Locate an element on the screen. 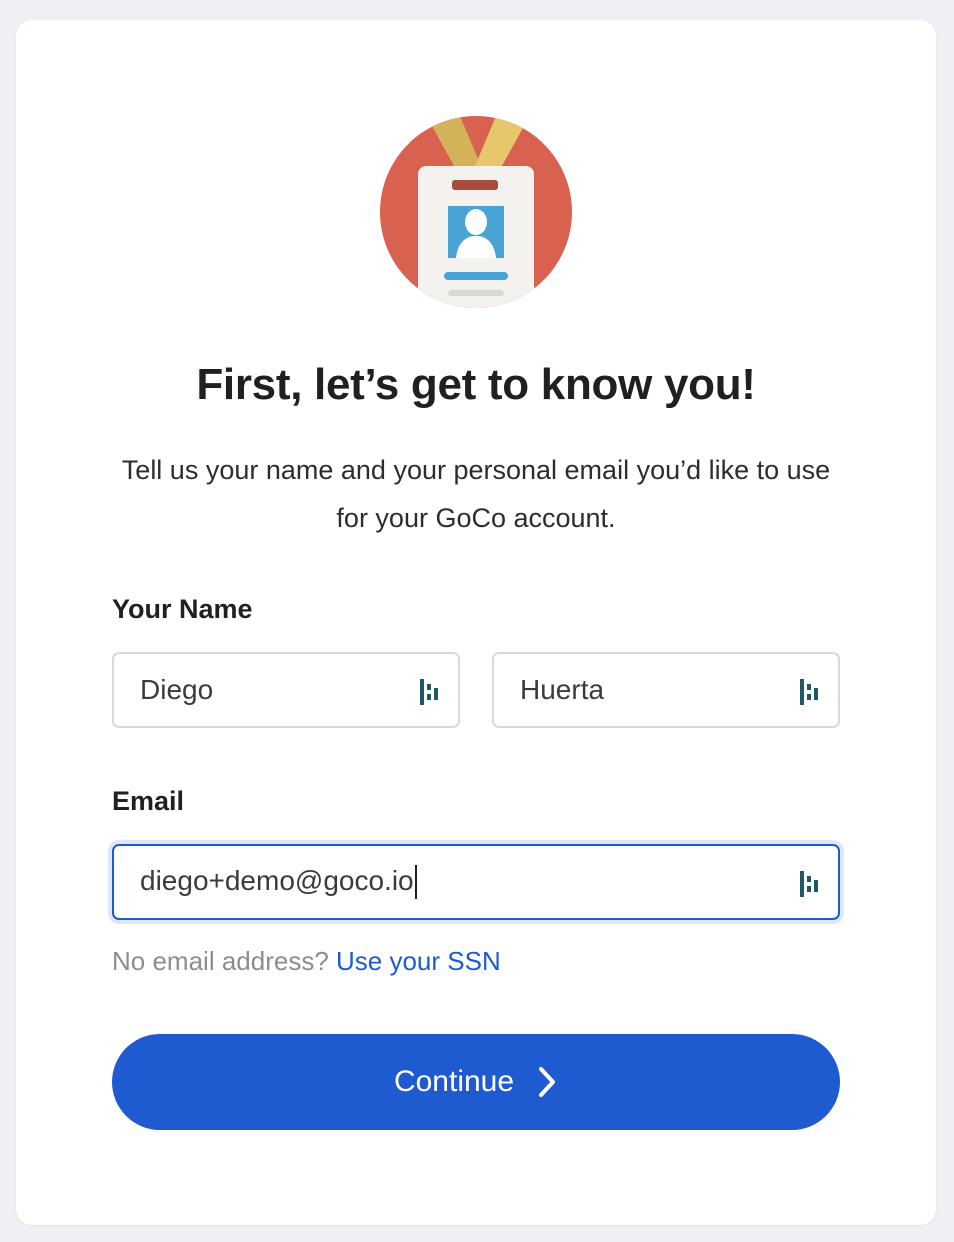 The image size is (954, 1242). first-name-field: Diego is located at coordinates (286, 690).